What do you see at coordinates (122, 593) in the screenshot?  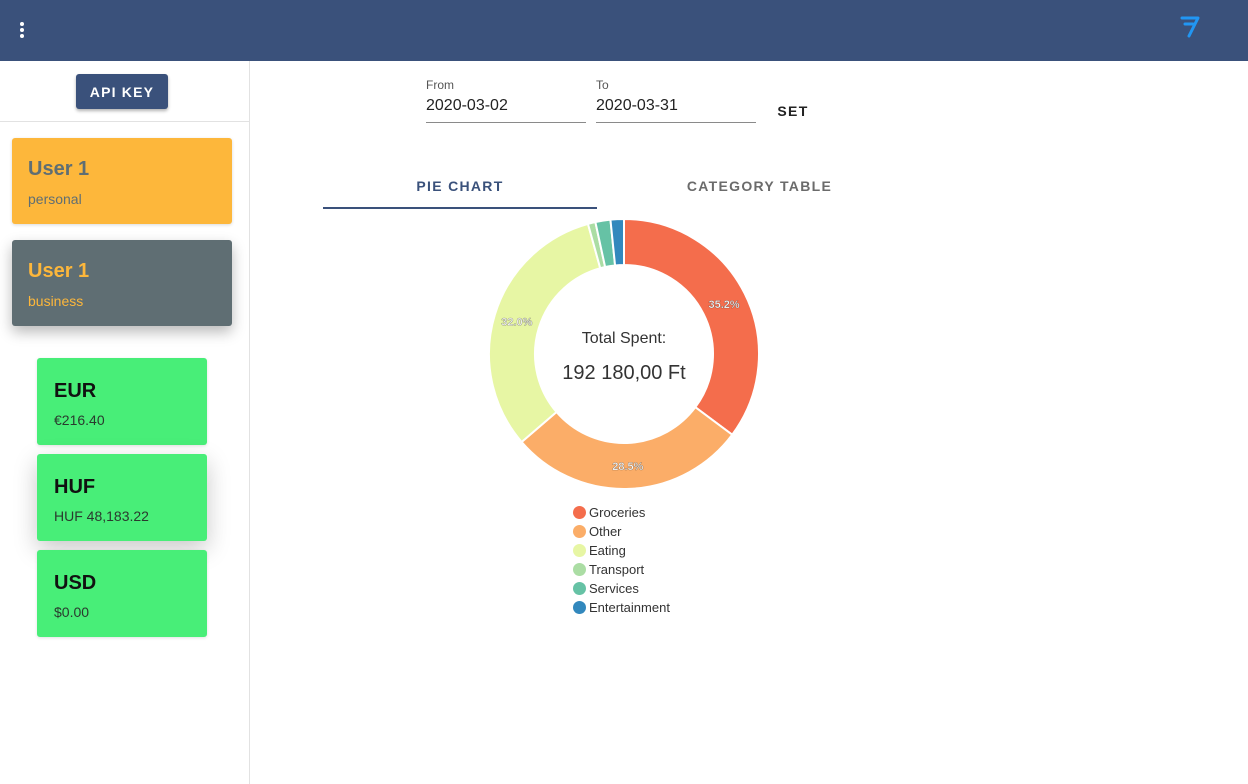 I see `currency-card-usd: USD $0.00` at bounding box center [122, 593].